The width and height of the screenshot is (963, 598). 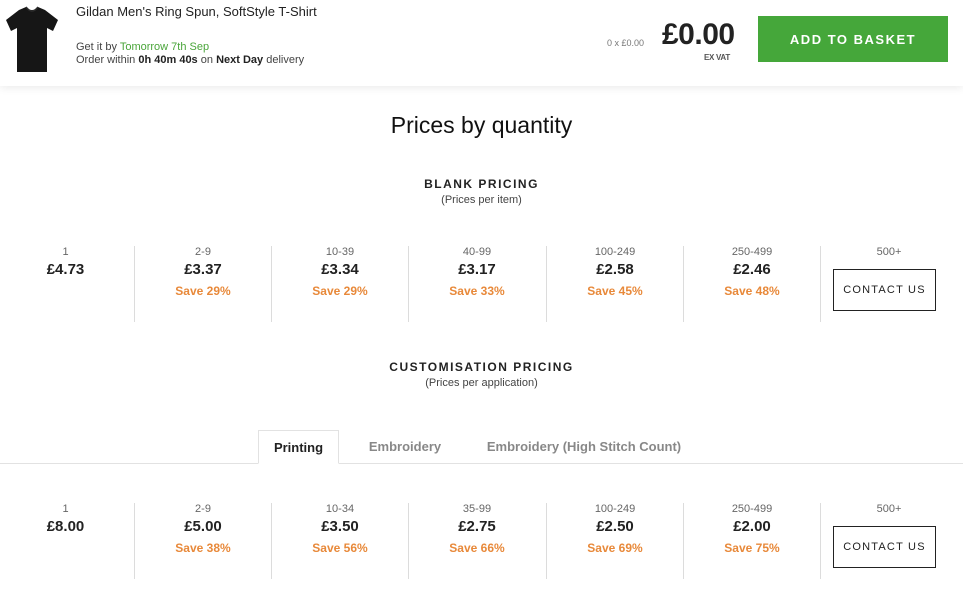 What do you see at coordinates (340, 548) in the screenshot?
I see `tier-saving: Save 56%` at bounding box center [340, 548].